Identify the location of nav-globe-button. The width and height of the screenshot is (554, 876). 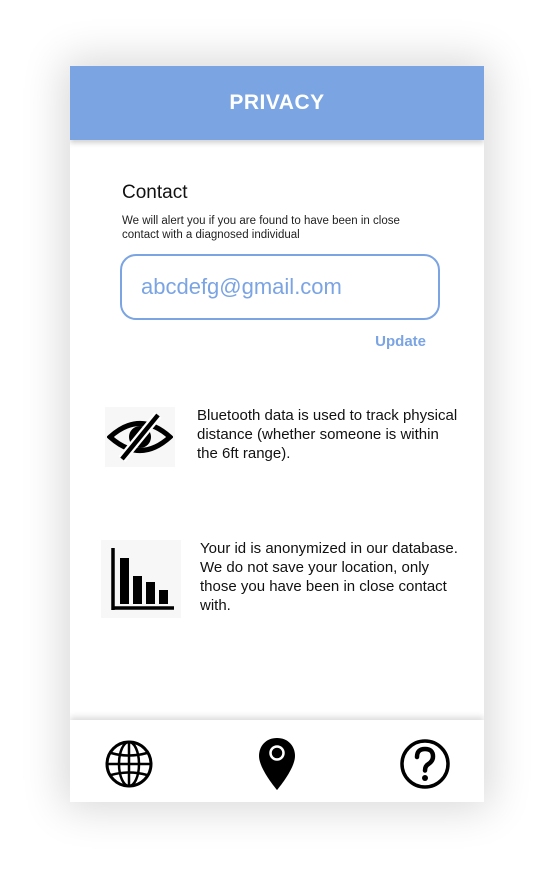
(129, 764).